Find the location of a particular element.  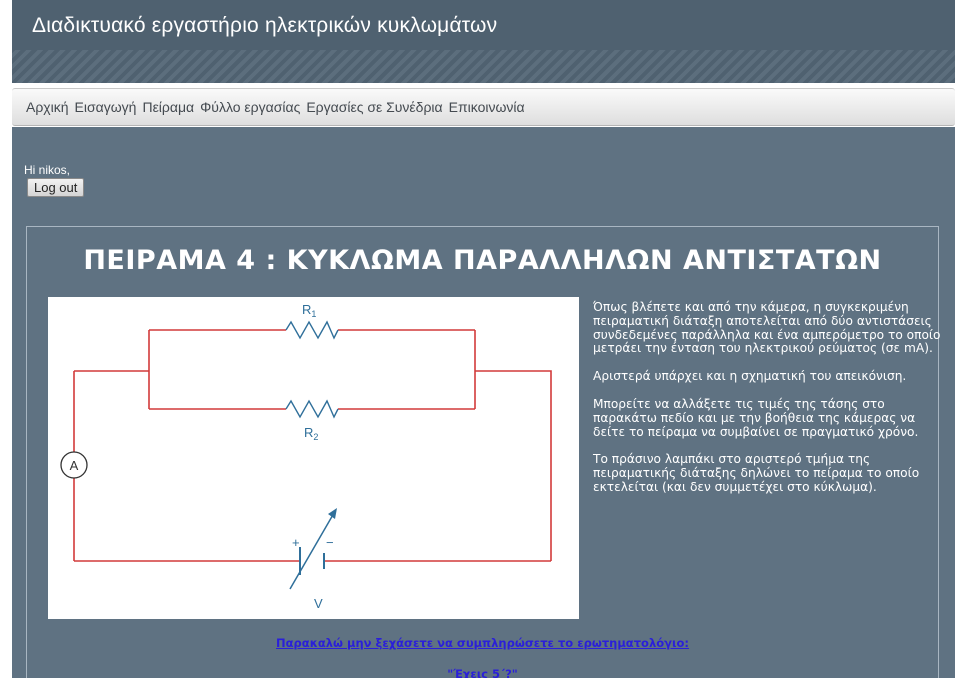

resistor-r1 is located at coordinates (312, 330).